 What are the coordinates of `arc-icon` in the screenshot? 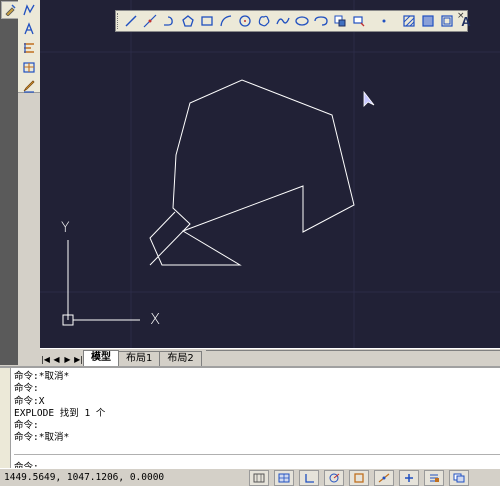 It's located at (226, 21).